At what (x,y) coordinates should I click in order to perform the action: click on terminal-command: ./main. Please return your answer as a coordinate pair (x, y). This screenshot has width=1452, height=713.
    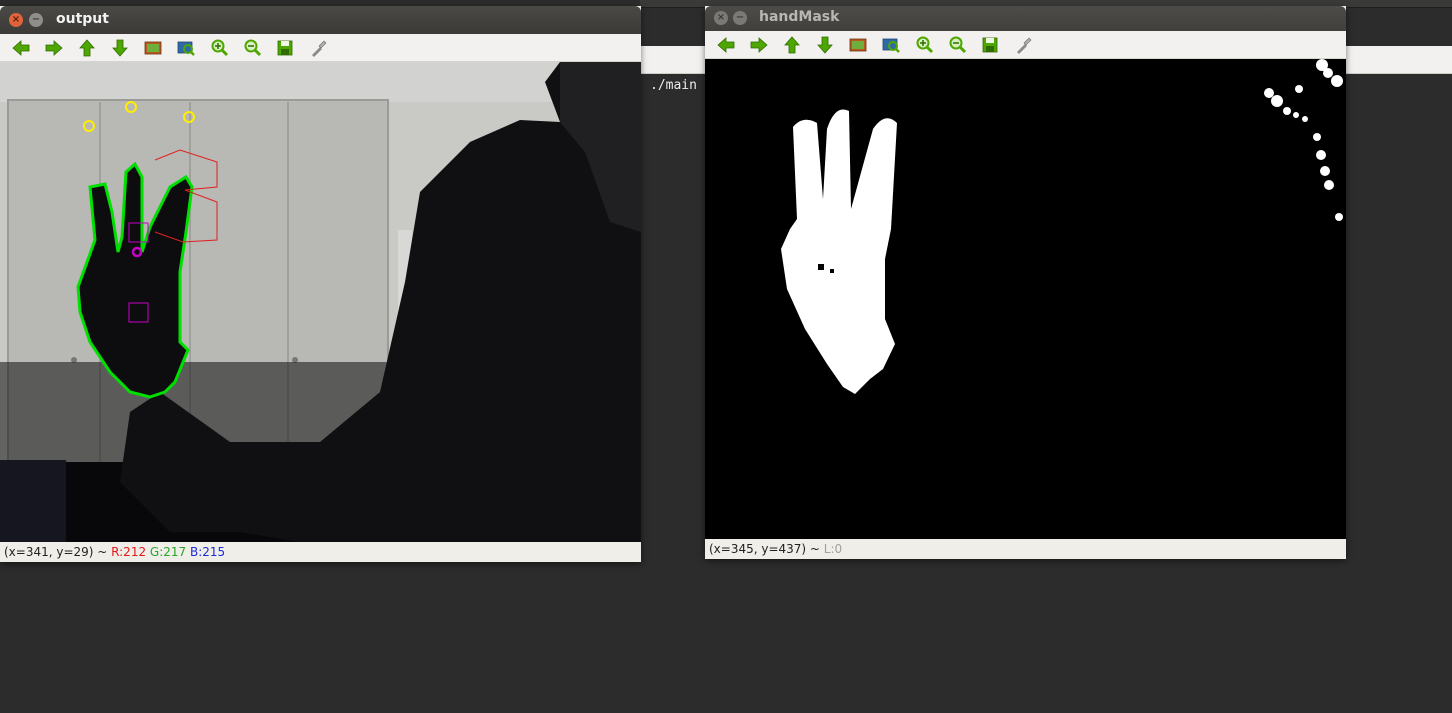
    Looking at the image, I should click on (673, 85).